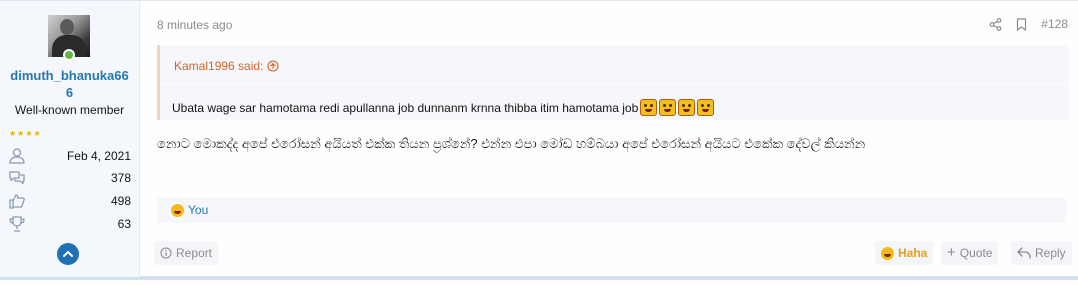 Image resolution: width=1078 pixels, height=285 pixels. What do you see at coordinates (194, 25) in the screenshot?
I see `post-timestamp: 8 minutes ago` at bounding box center [194, 25].